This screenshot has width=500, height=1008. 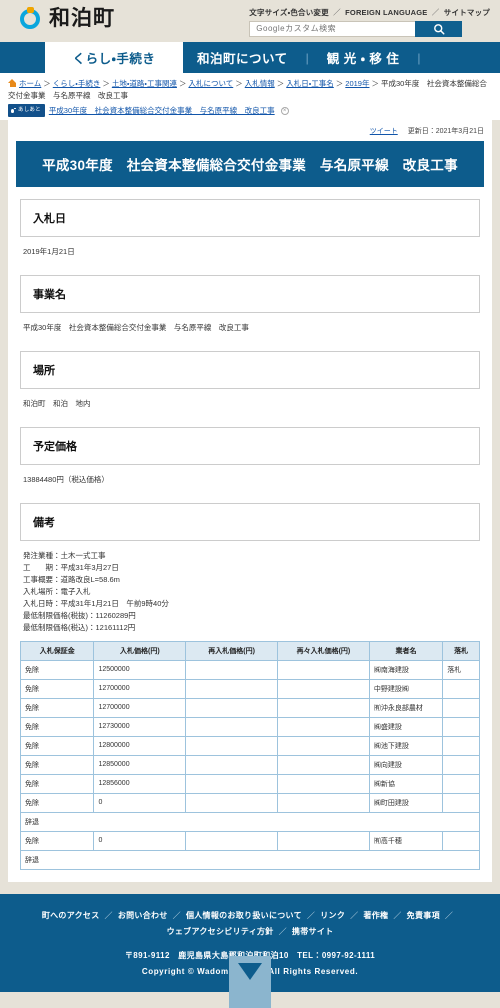 I want to click on table-row: 免除 12700000 中野建設㈱, so click(x=249, y=688).